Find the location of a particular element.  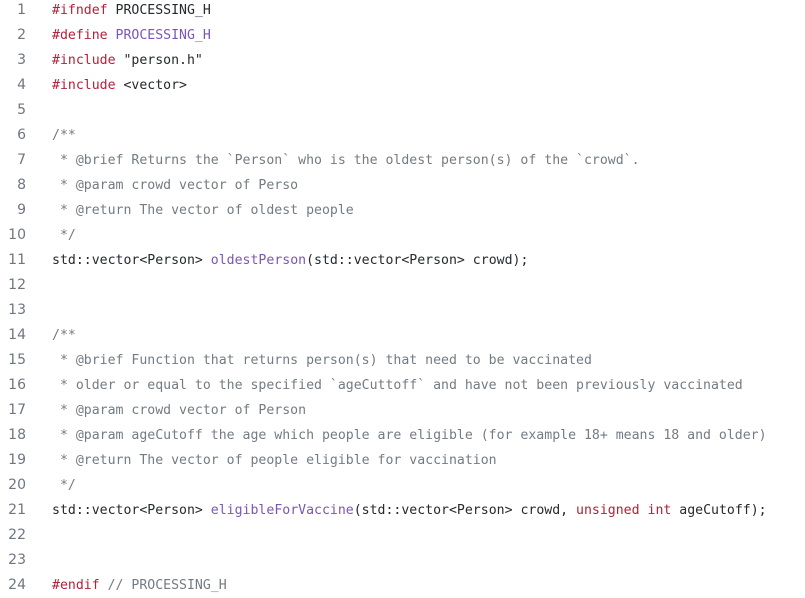

code-token-string: <vector> is located at coordinates (151, 85).